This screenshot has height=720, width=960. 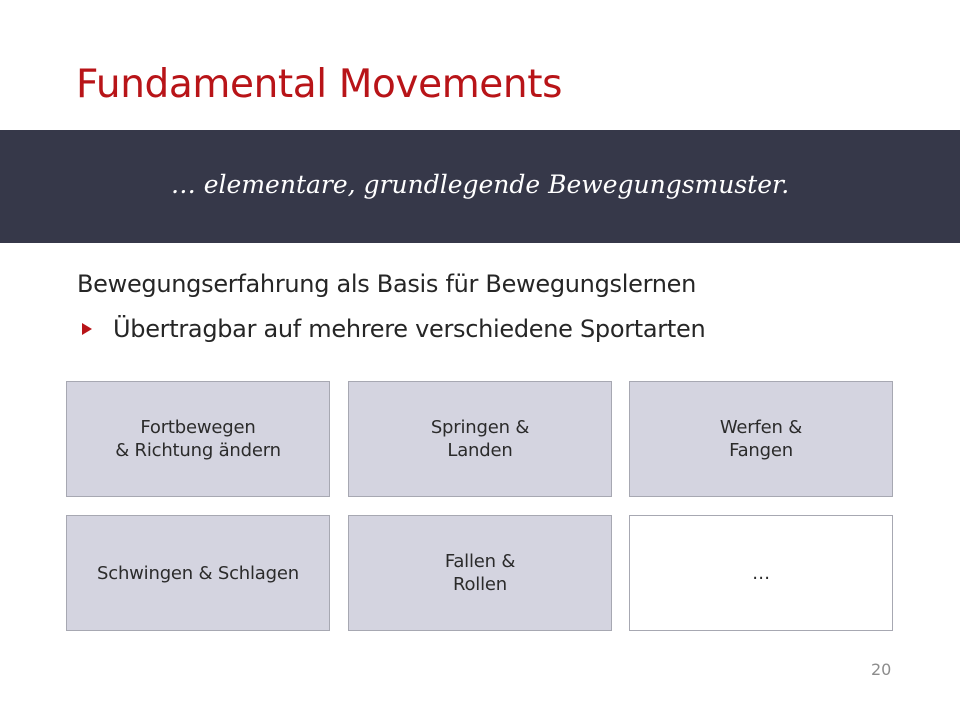 I want to click on movement-box-label: Fortbewegen & Richtung ändern, so click(x=198, y=439).